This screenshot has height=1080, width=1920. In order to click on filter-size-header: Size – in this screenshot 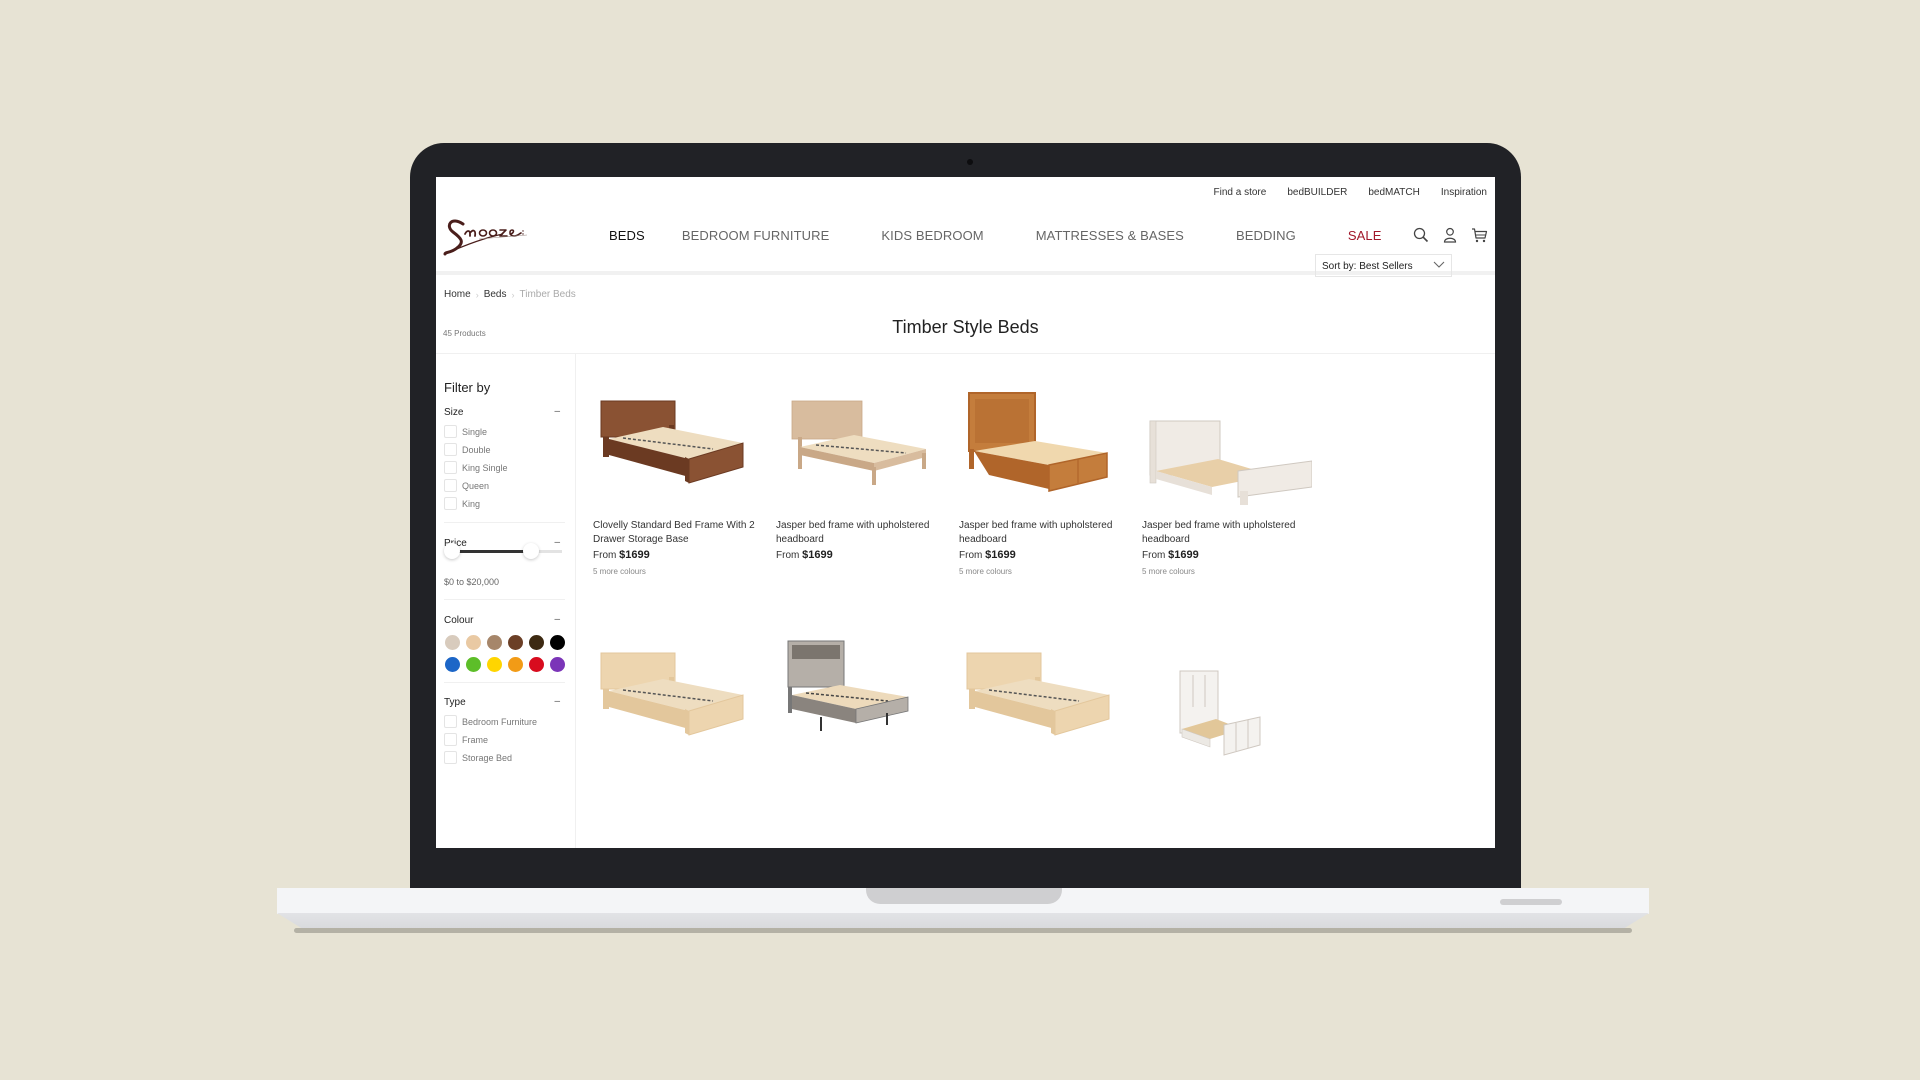, I will do `click(502, 412)`.